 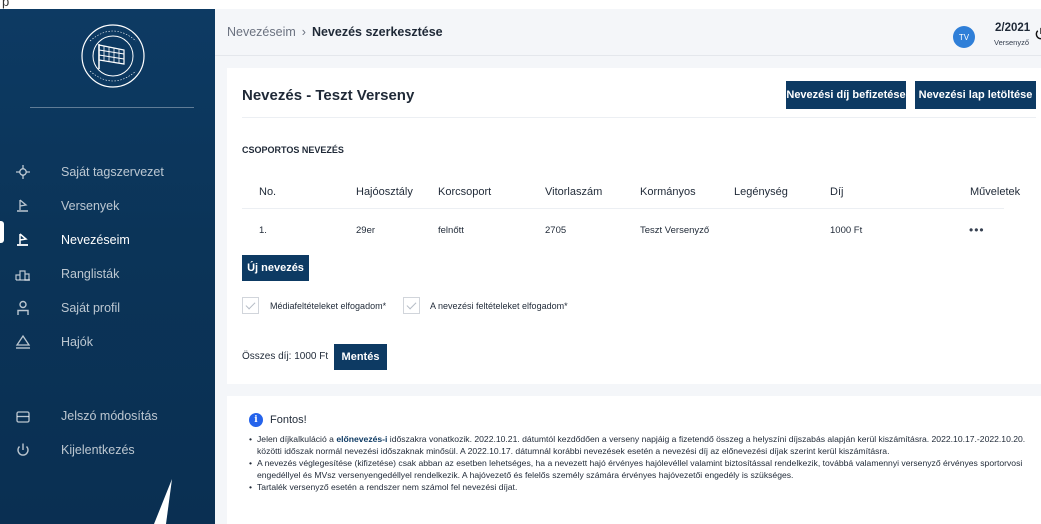 I want to click on sidebar-item-label: Nevezéseim, so click(x=95, y=240).